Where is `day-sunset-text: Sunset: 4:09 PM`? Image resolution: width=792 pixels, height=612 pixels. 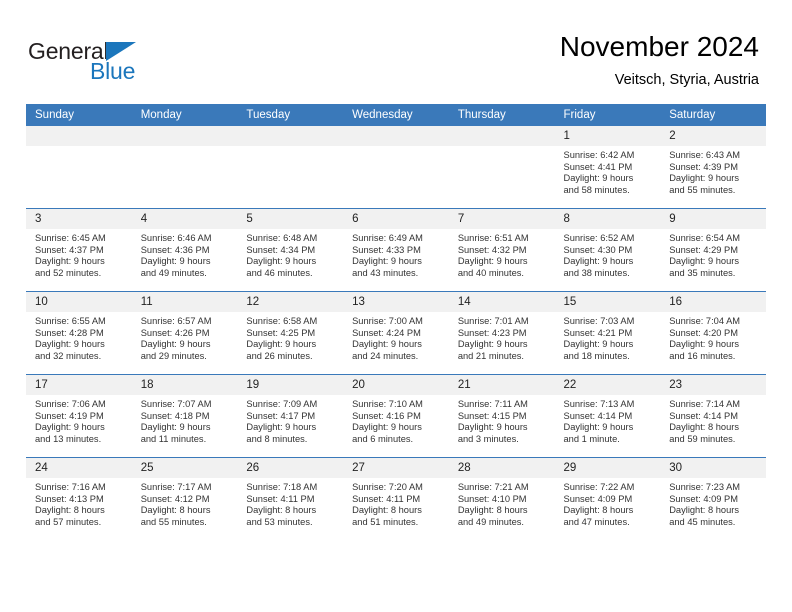
day-sunset-text: Sunset: 4:09 PM is located at coordinates (598, 498).